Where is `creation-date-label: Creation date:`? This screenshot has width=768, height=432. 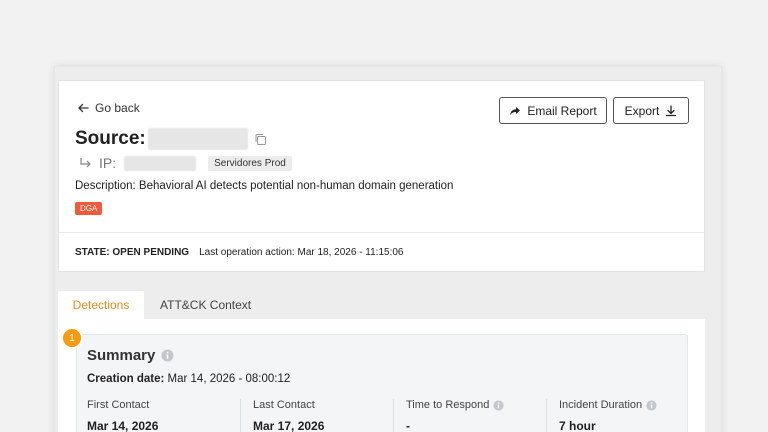
creation-date-label: Creation date: is located at coordinates (126, 379).